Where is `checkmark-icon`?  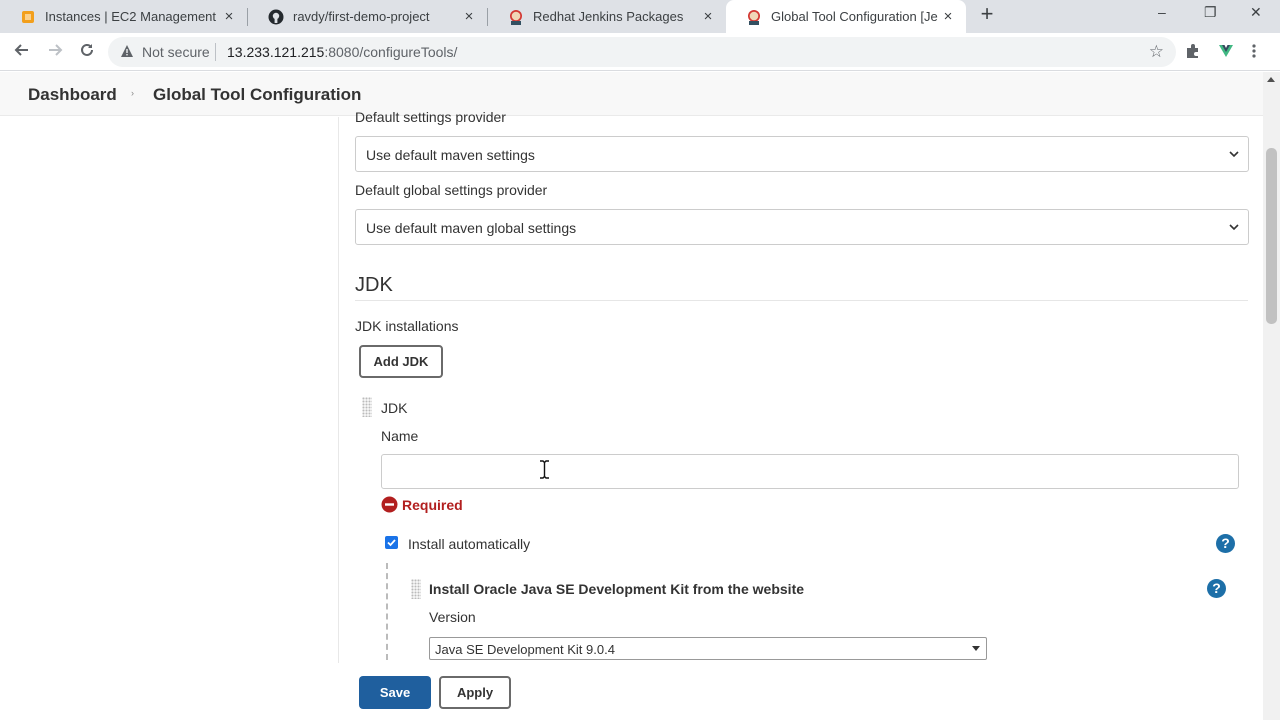 checkmark-icon is located at coordinates (391, 543).